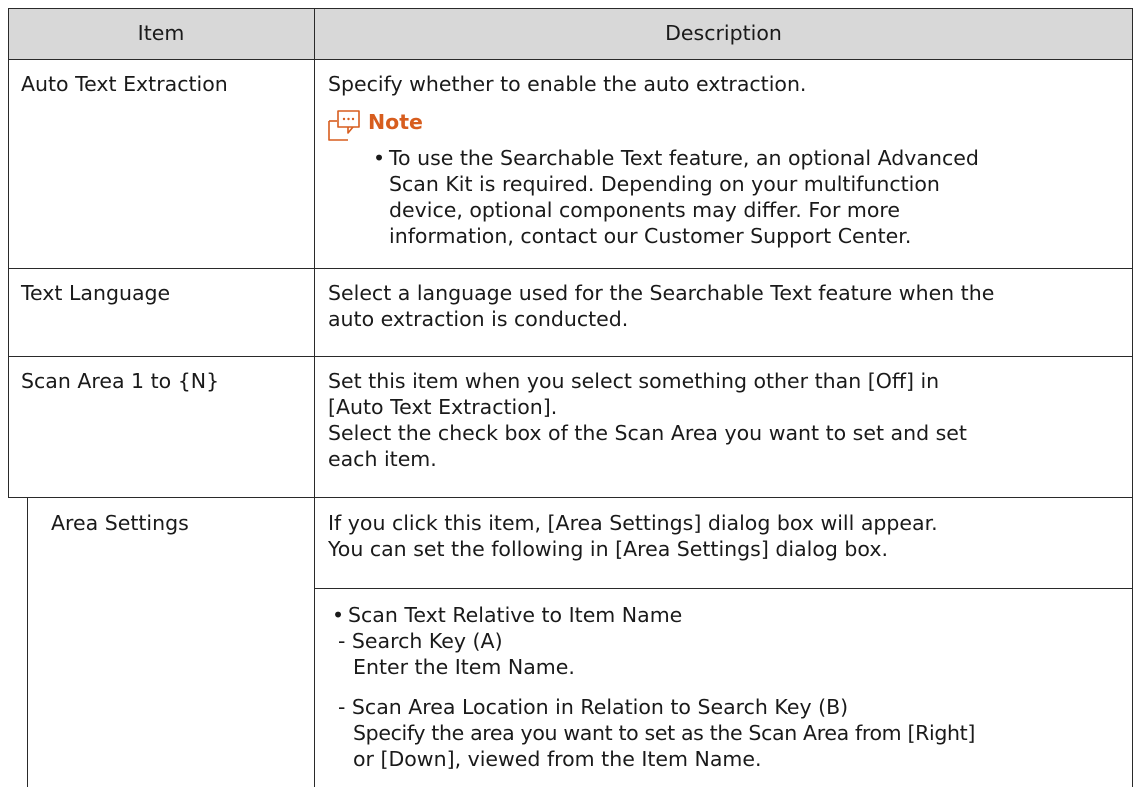 This screenshot has width=1134, height=787. What do you see at coordinates (723, 33) in the screenshot?
I see `header-description: Description` at bounding box center [723, 33].